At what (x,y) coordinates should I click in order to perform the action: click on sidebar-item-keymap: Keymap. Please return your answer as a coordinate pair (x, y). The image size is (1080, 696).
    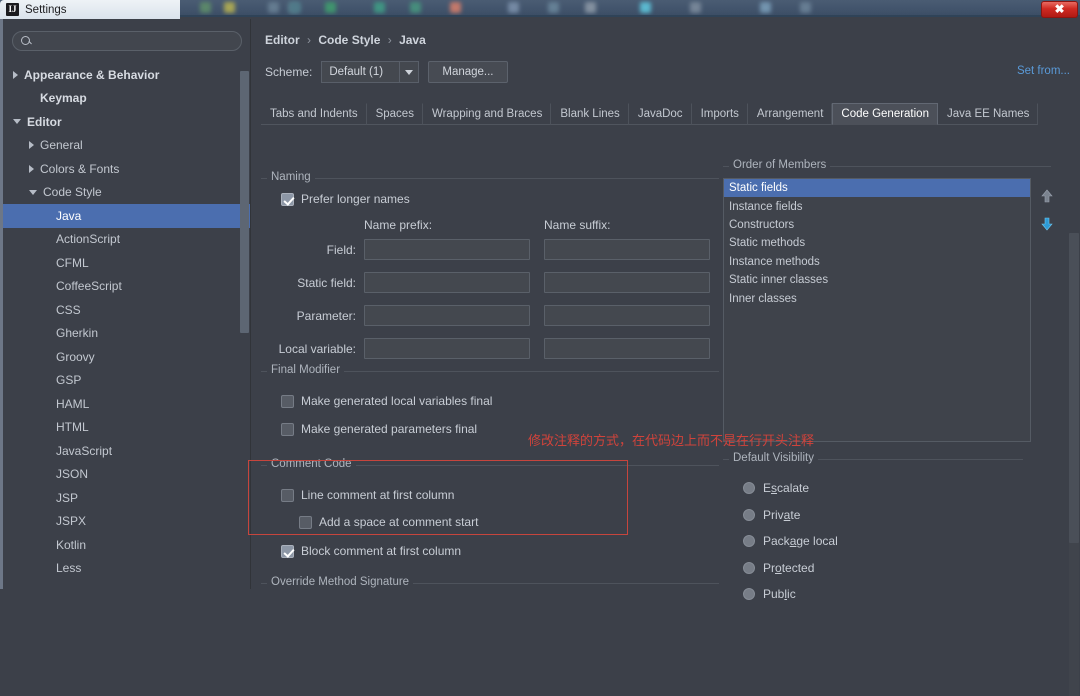
    Looking at the image, I should click on (127, 99).